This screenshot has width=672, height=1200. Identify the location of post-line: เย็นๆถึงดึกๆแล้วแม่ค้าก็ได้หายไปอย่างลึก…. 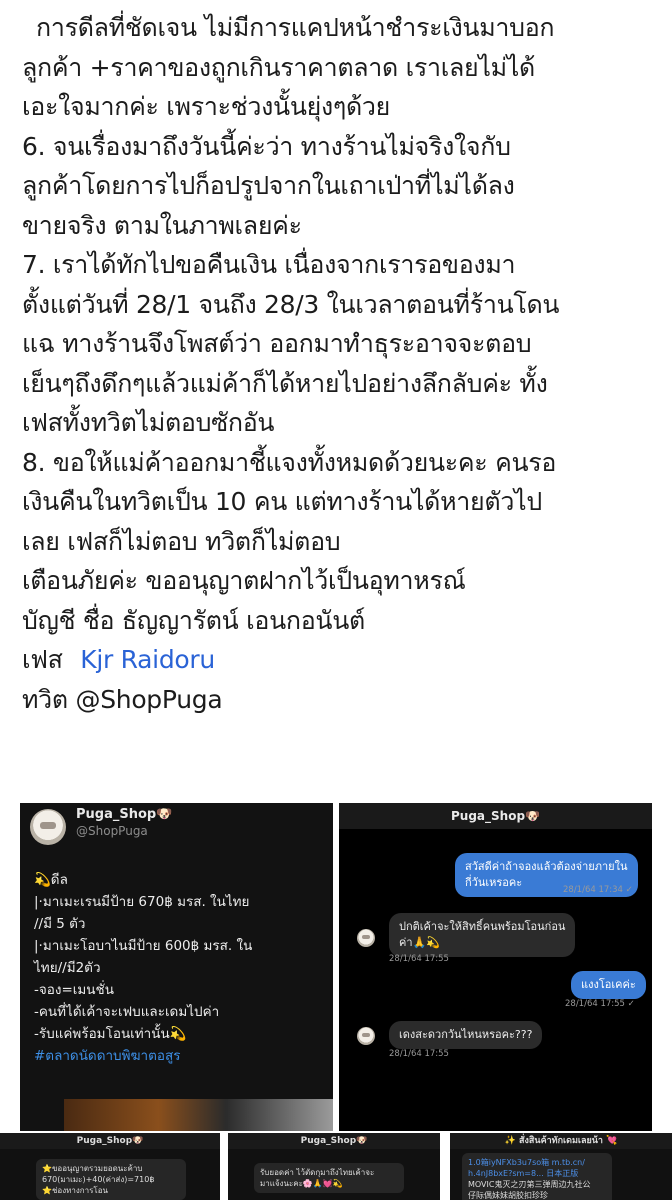
(285, 383).